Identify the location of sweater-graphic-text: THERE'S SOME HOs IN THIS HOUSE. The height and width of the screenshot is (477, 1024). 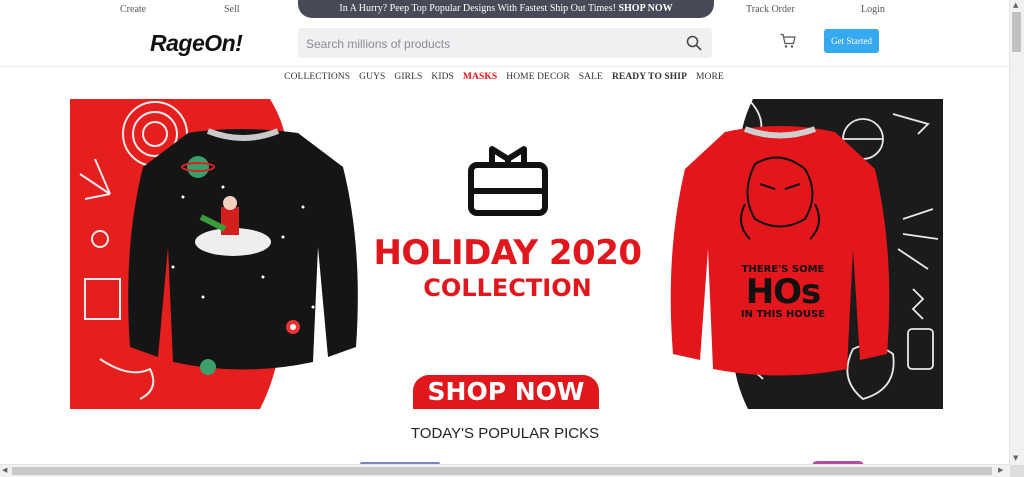
(783, 292).